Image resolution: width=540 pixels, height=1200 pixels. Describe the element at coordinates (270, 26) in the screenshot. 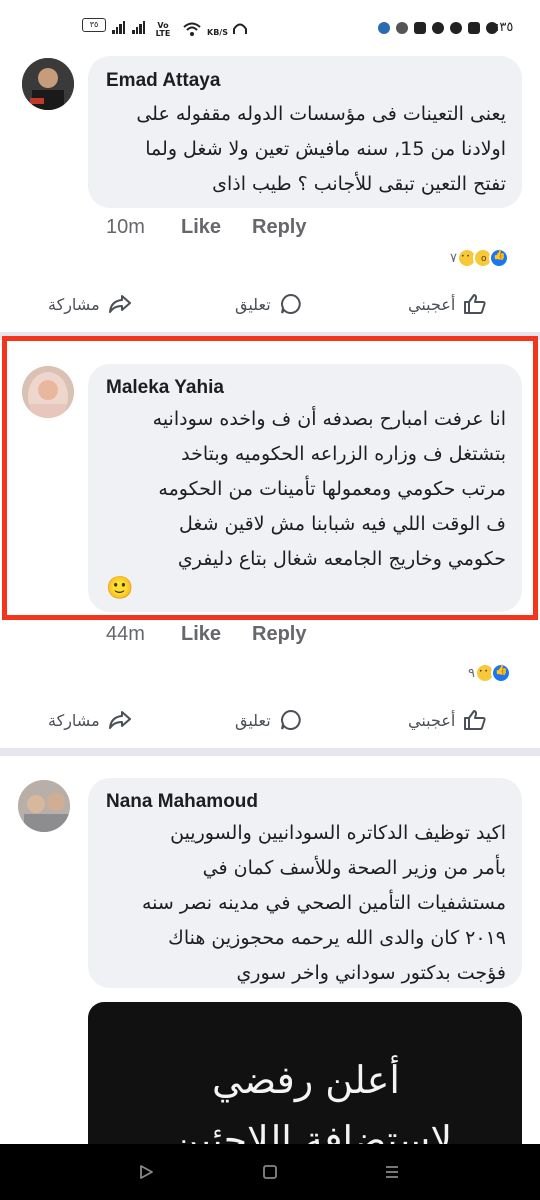

I see `status-bar: ٣٥ Vo LTE KB/S ١:٣٥` at that location.